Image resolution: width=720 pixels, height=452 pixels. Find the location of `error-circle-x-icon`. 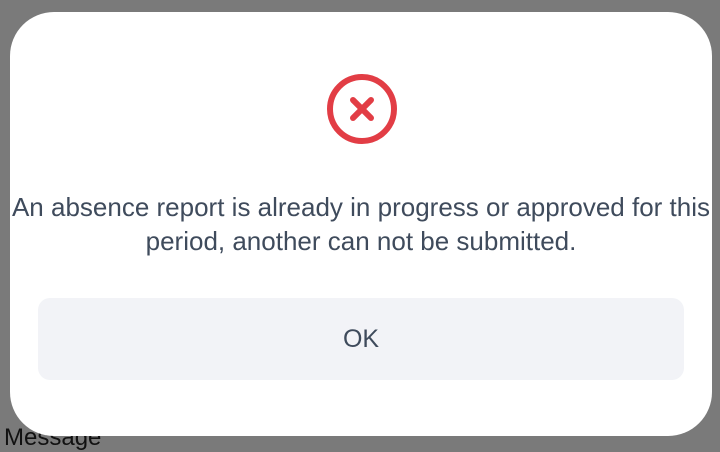

error-circle-x-icon is located at coordinates (362, 109).